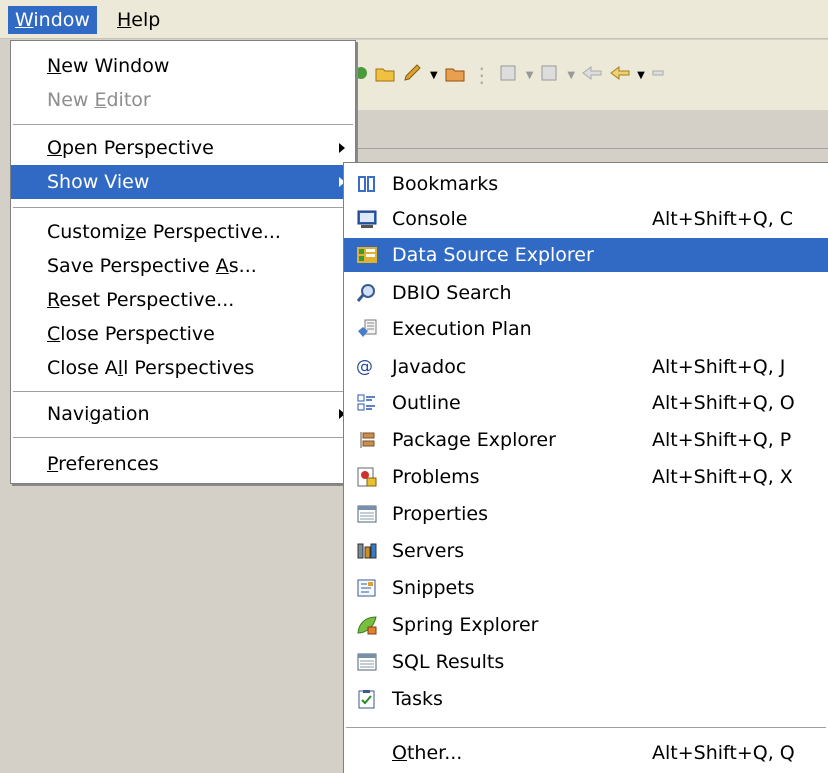 This screenshot has height=773, width=828. What do you see at coordinates (586, 255) in the screenshot?
I see `view-item-data-source-explorer: Data Source Explorer` at bounding box center [586, 255].